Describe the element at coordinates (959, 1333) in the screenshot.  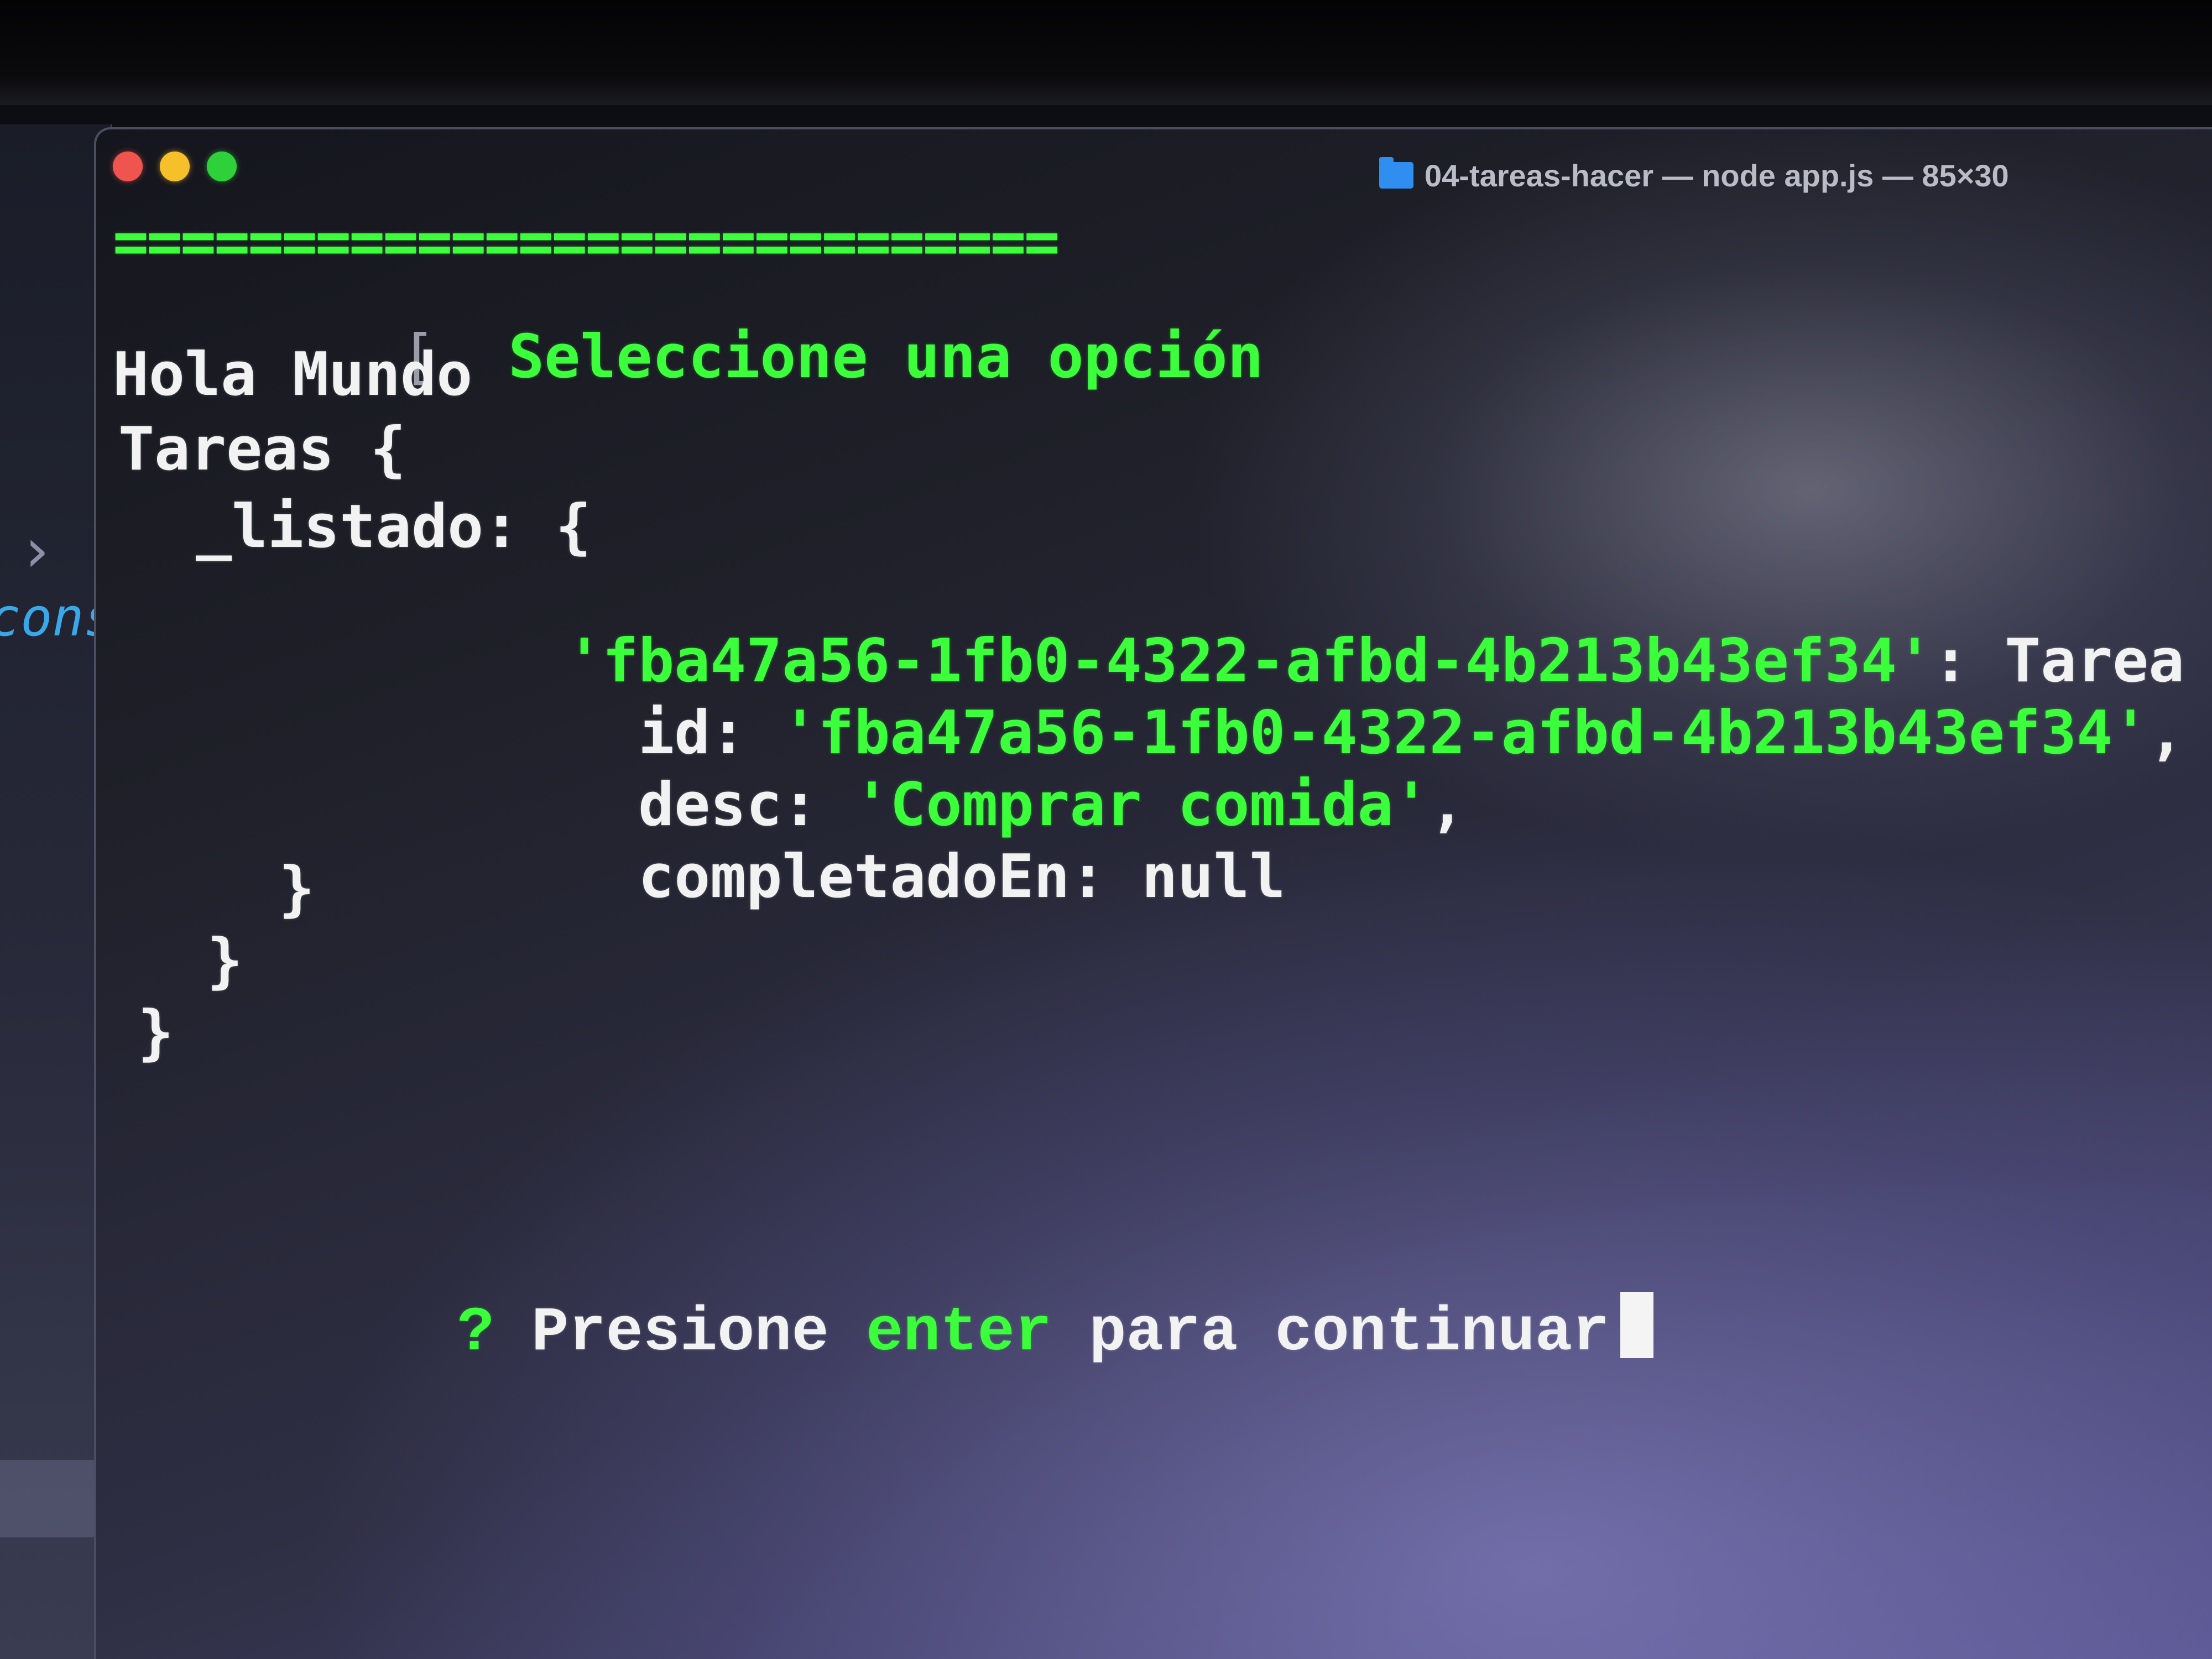
I see `prompt-word-enter: enter` at that location.